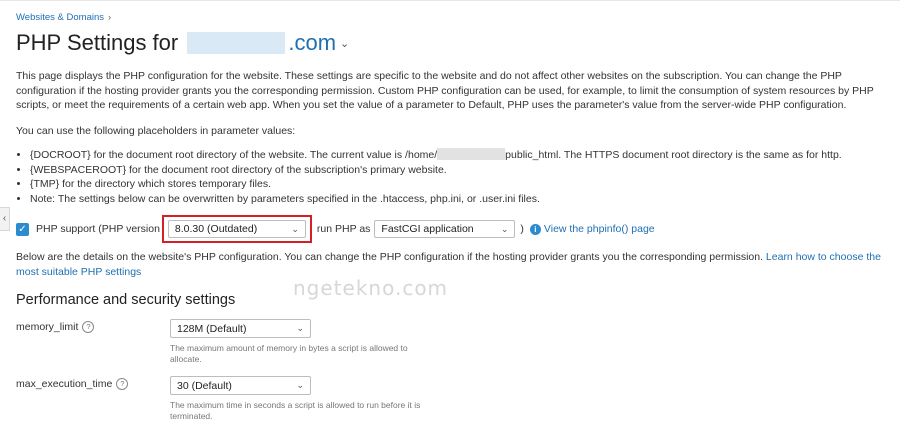  Describe the element at coordinates (55, 327) in the screenshot. I see `memory-limit-label: memory_limit?` at that location.